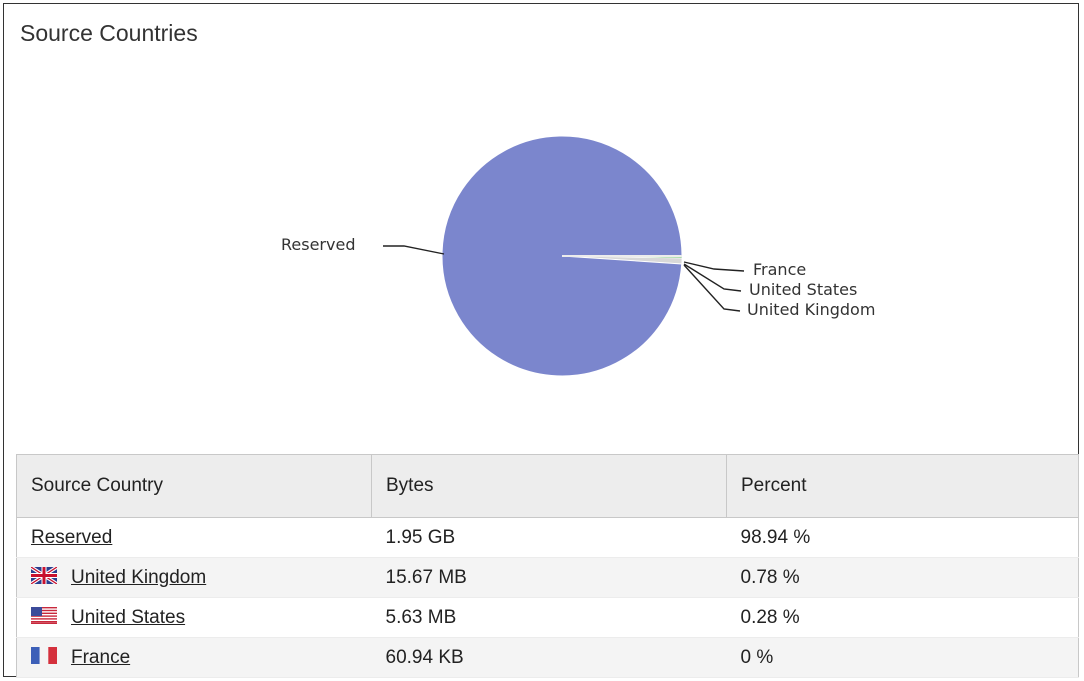 The height and width of the screenshot is (681, 1084). I want to click on country-link-united-states: United States, so click(128, 617).